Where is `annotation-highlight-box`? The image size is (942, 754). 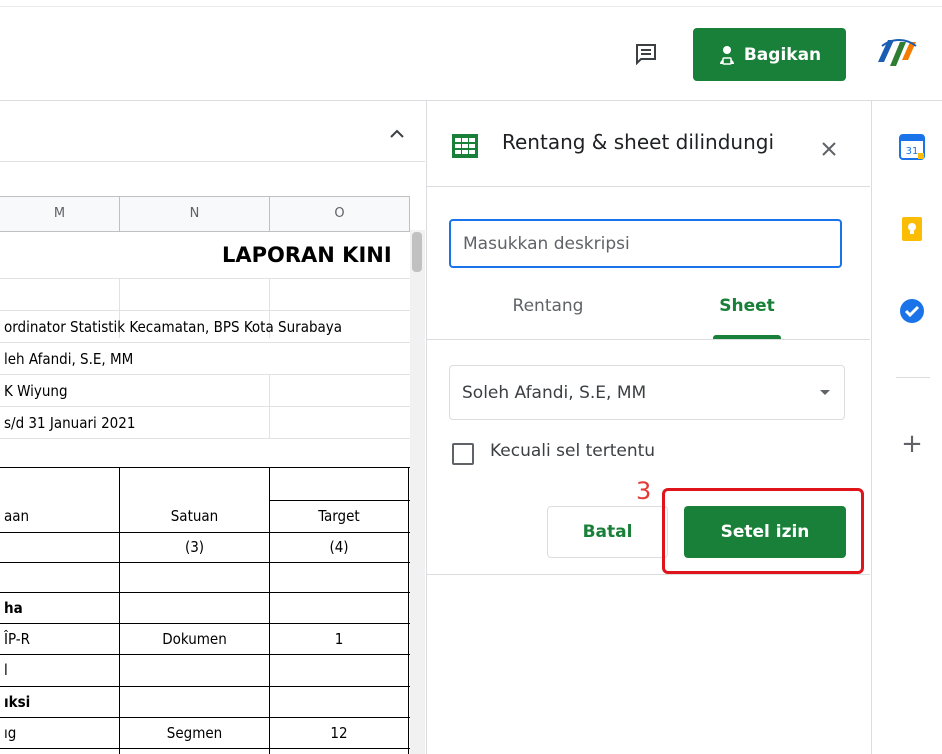
annotation-highlight-box is located at coordinates (763, 531).